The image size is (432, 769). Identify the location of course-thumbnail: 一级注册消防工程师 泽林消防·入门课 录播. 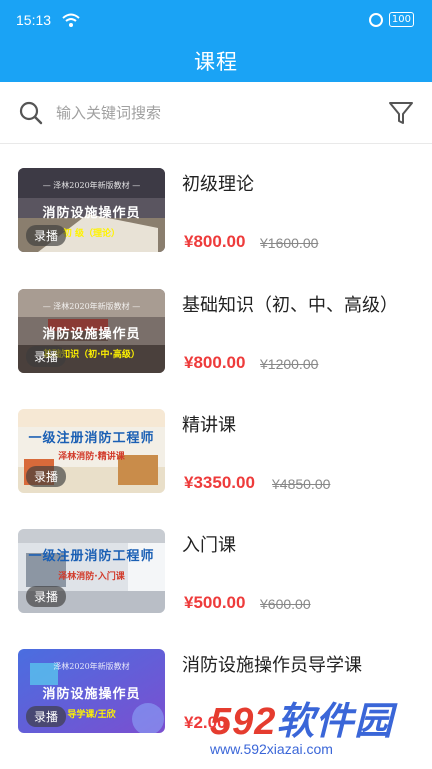
(91, 571).